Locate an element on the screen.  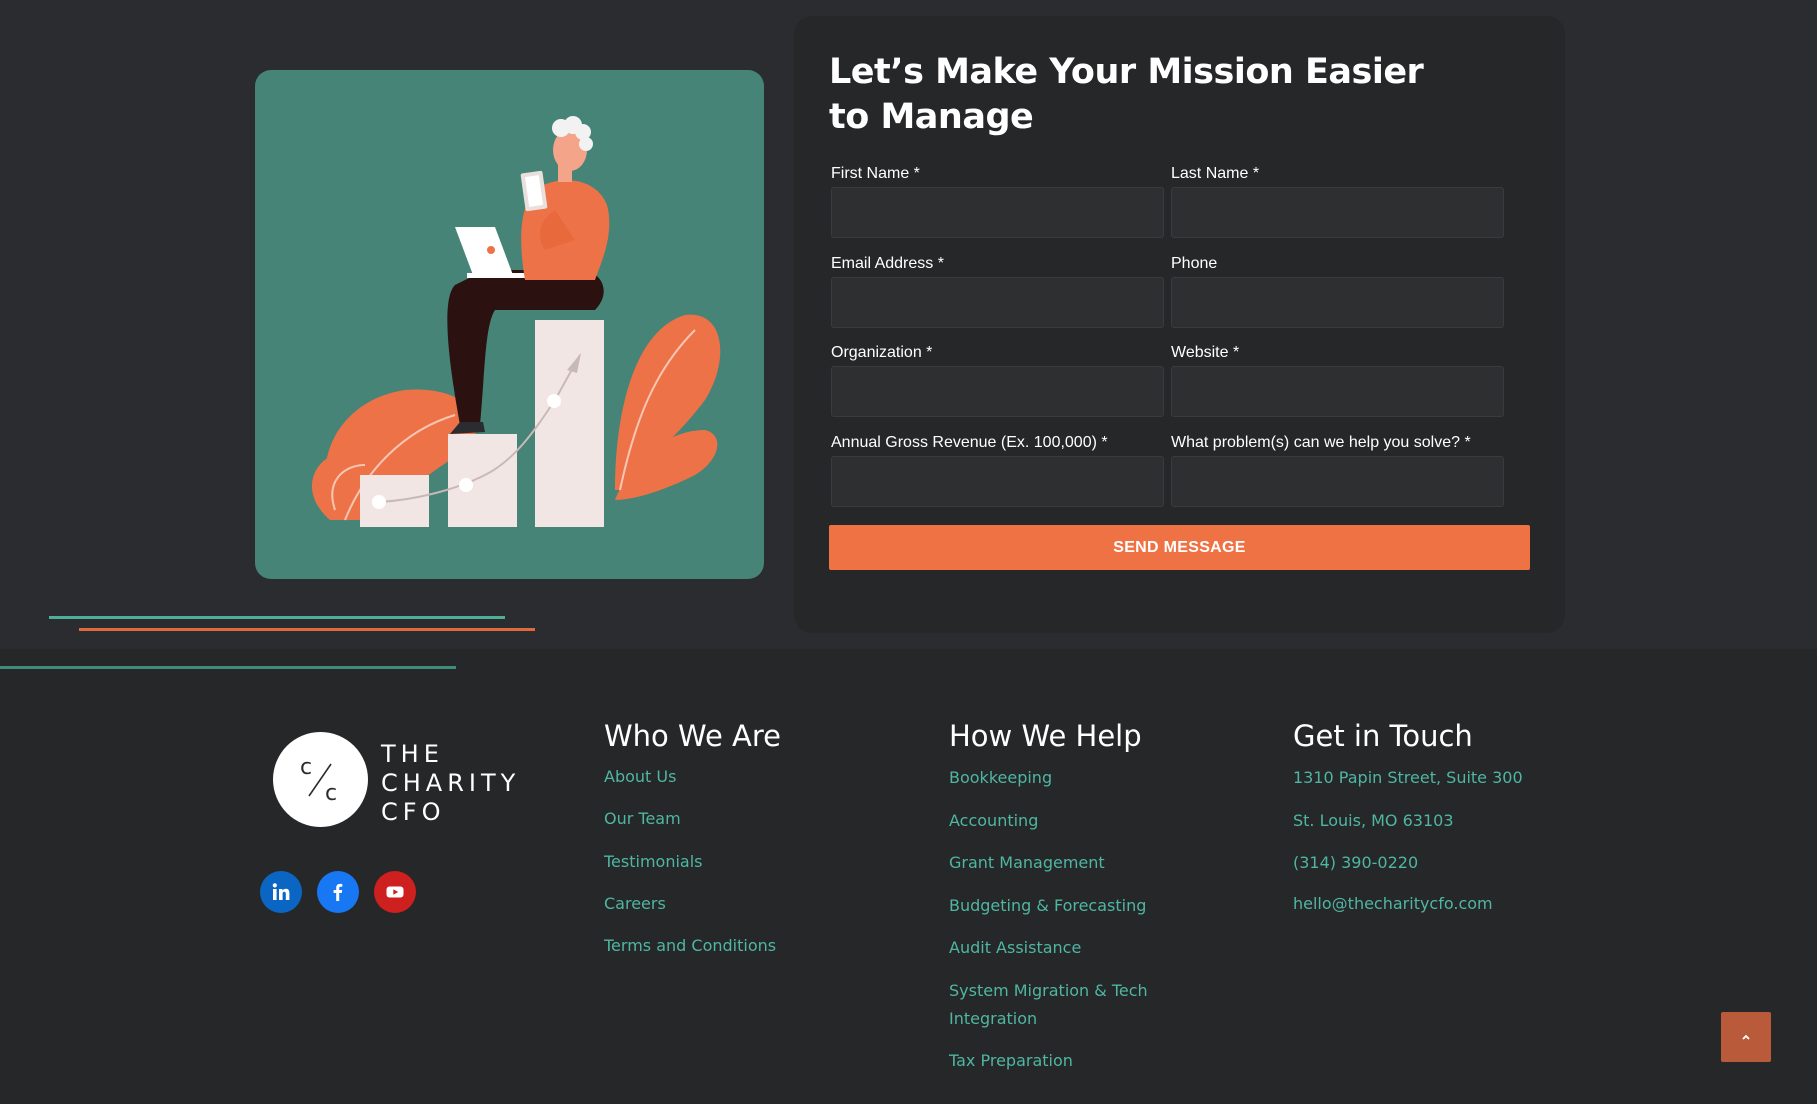
facebook-icon is located at coordinates (338, 892).